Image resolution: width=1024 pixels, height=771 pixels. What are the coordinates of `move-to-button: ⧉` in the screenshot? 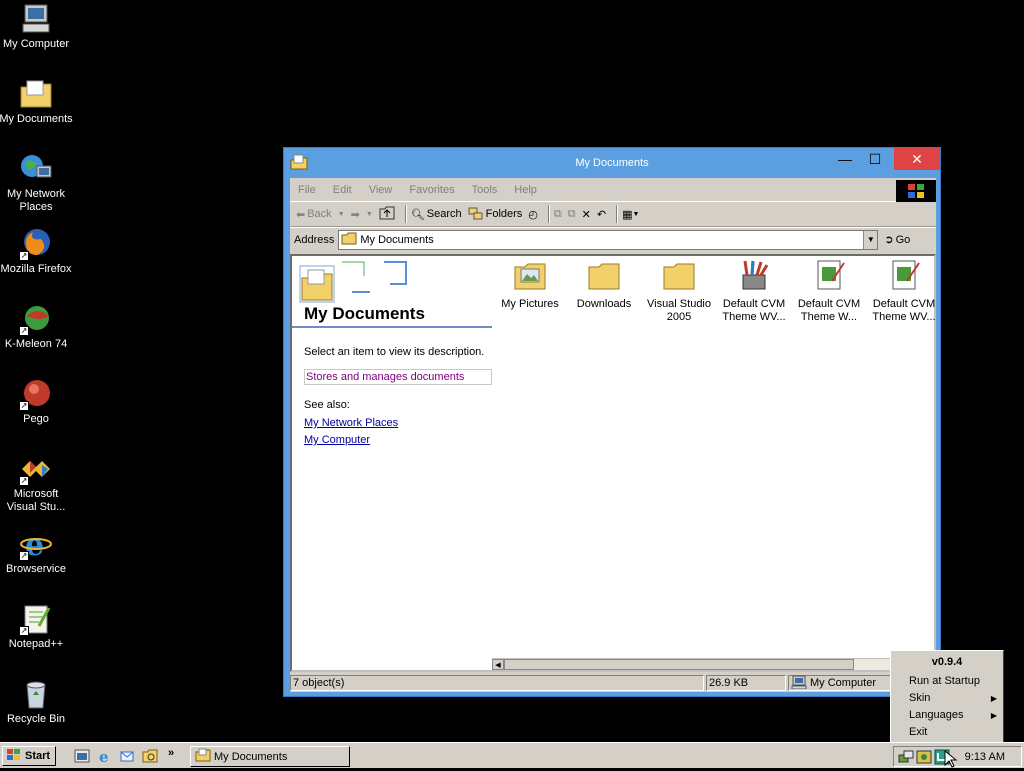 It's located at (558, 214).